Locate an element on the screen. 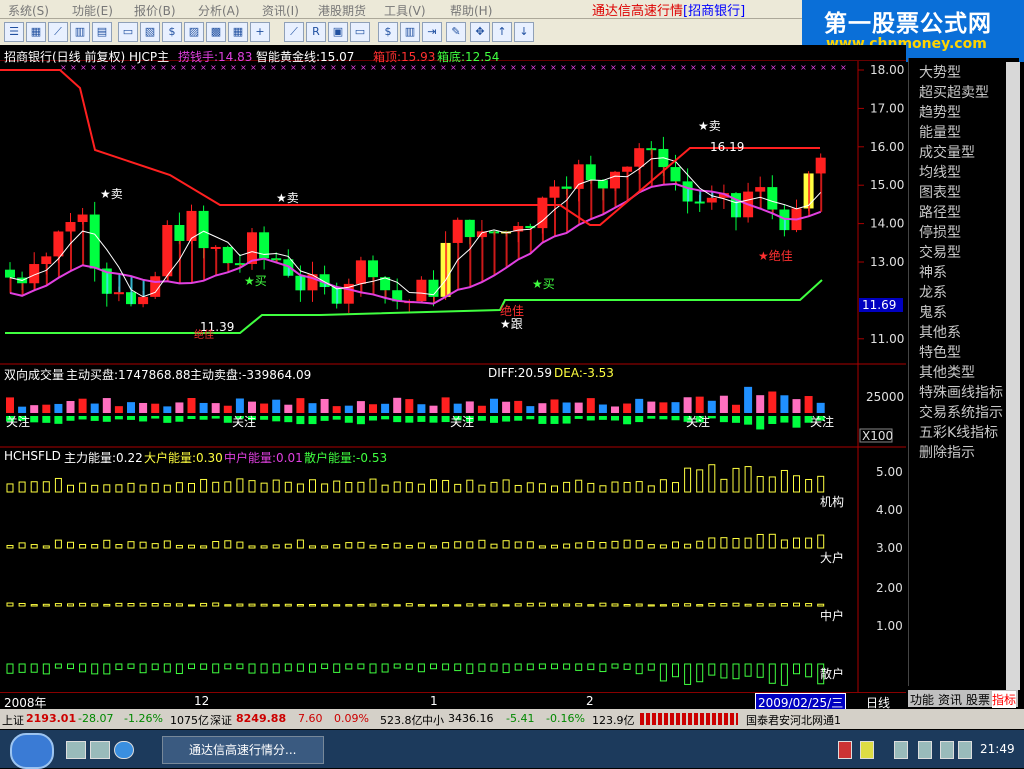 This screenshot has width=1024, height=769. tab-function: 功能 is located at coordinates (922, 699).